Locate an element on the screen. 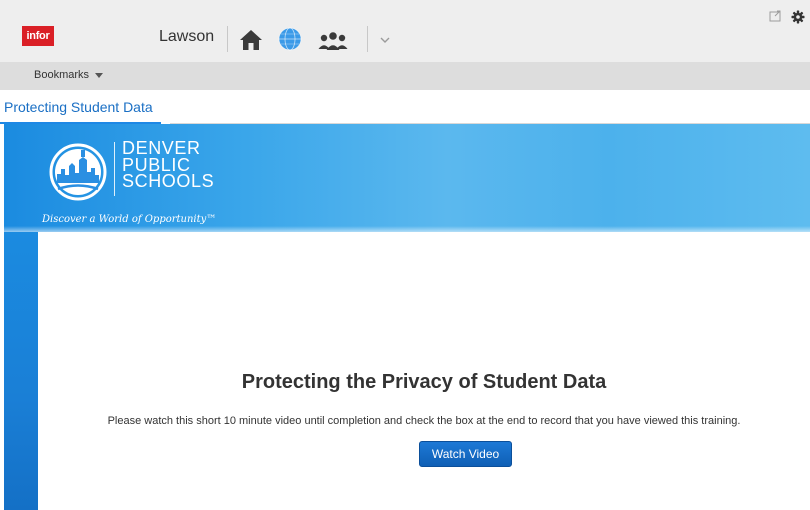  top-header: infor Lawson is located at coordinates (405, 31).